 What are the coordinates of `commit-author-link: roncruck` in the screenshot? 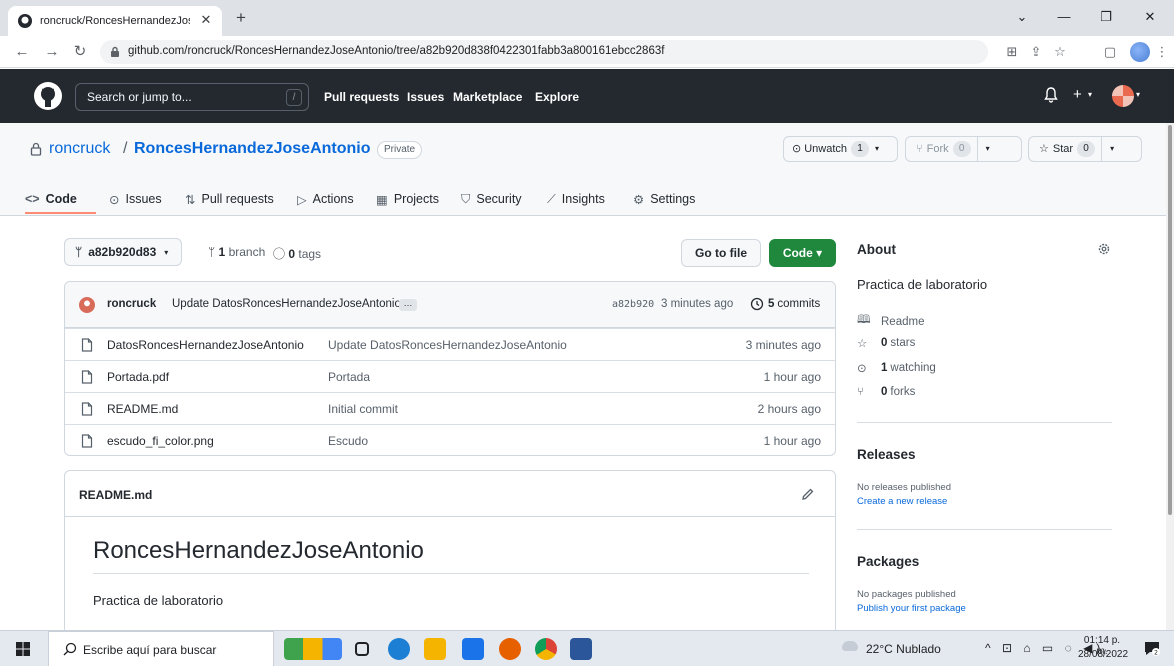 It's located at (131, 304).